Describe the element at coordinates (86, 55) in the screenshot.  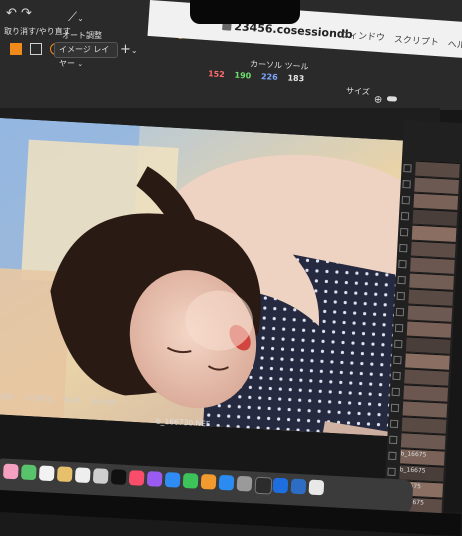
I see `layer-dropdown: イメージ レイヤー ⌄` at that location.